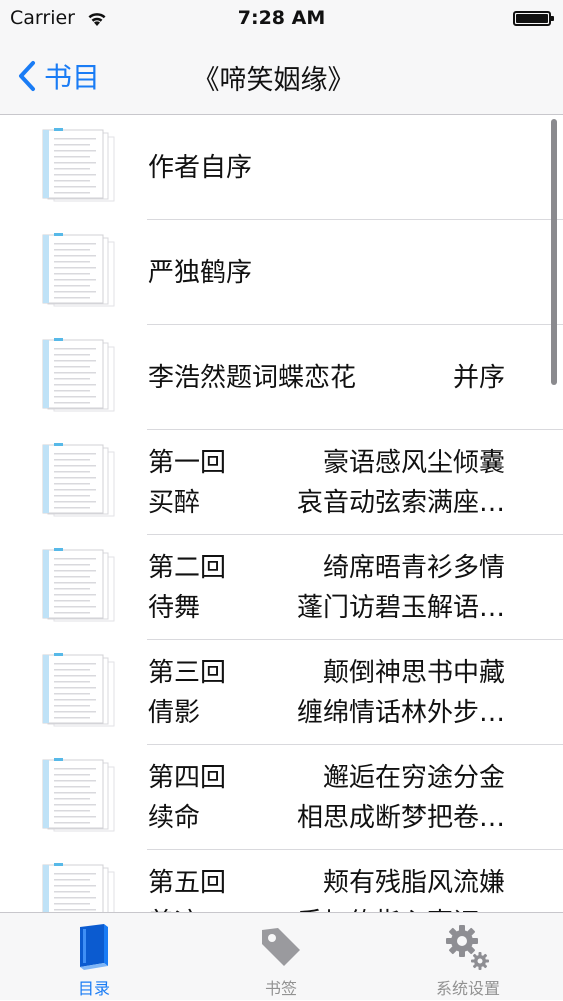  I want to click on chapter-title: 作者自序, so click(326, 167).